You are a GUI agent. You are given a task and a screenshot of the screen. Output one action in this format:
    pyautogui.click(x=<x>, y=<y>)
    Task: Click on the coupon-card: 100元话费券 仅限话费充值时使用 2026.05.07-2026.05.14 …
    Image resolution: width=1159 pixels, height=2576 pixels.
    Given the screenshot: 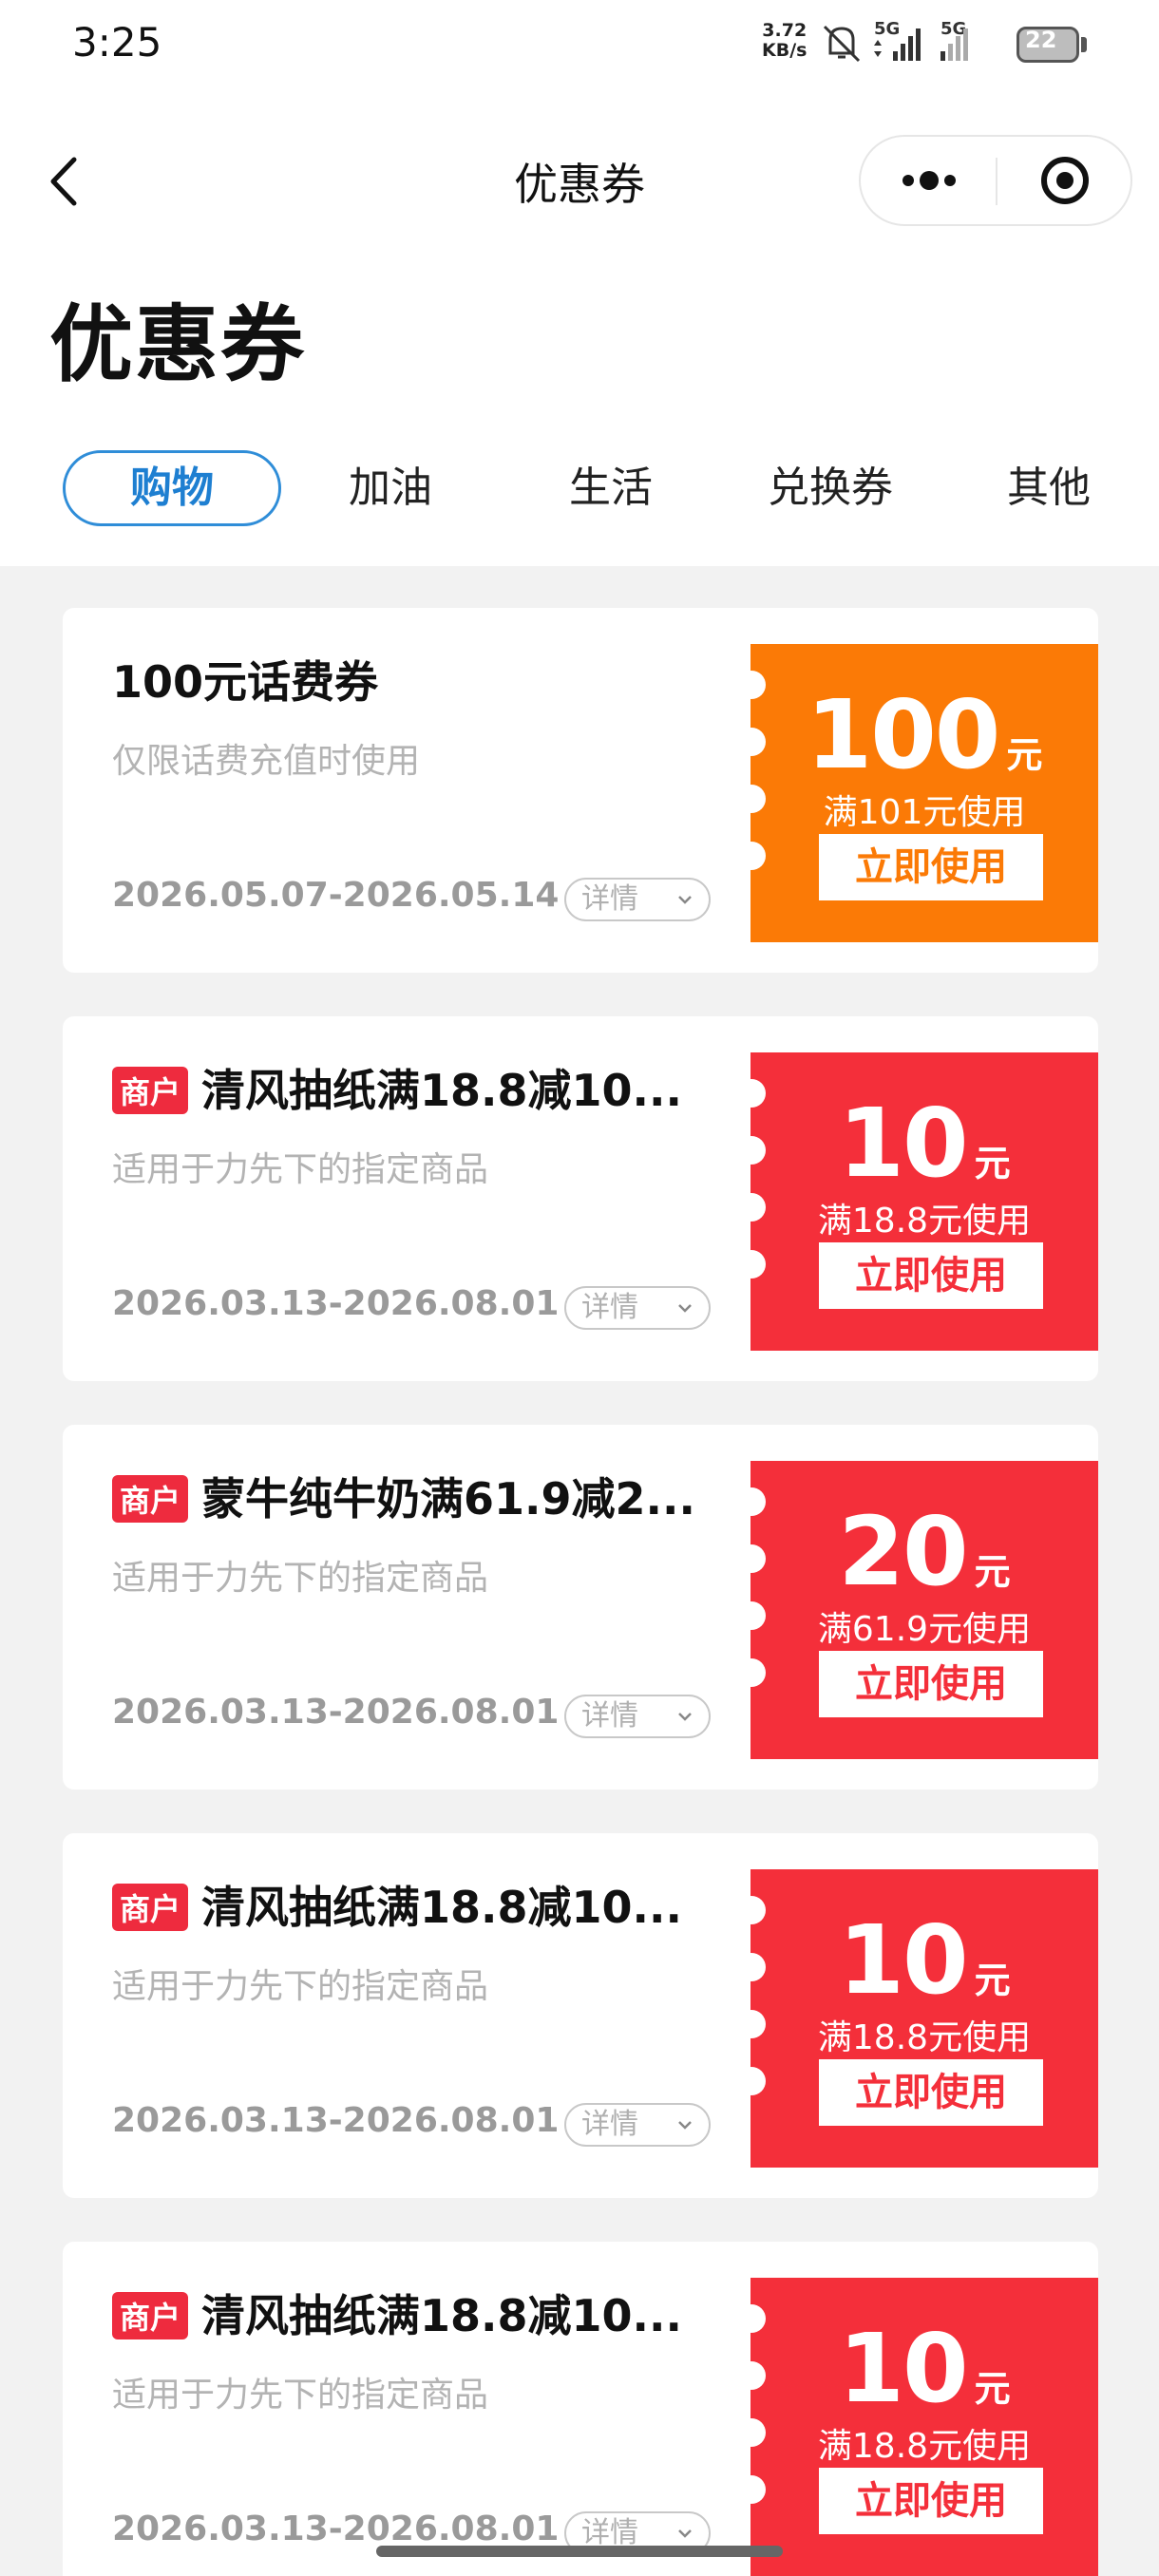 What is the action you would take?
    pyautogui.click(x=580, y=790)
    